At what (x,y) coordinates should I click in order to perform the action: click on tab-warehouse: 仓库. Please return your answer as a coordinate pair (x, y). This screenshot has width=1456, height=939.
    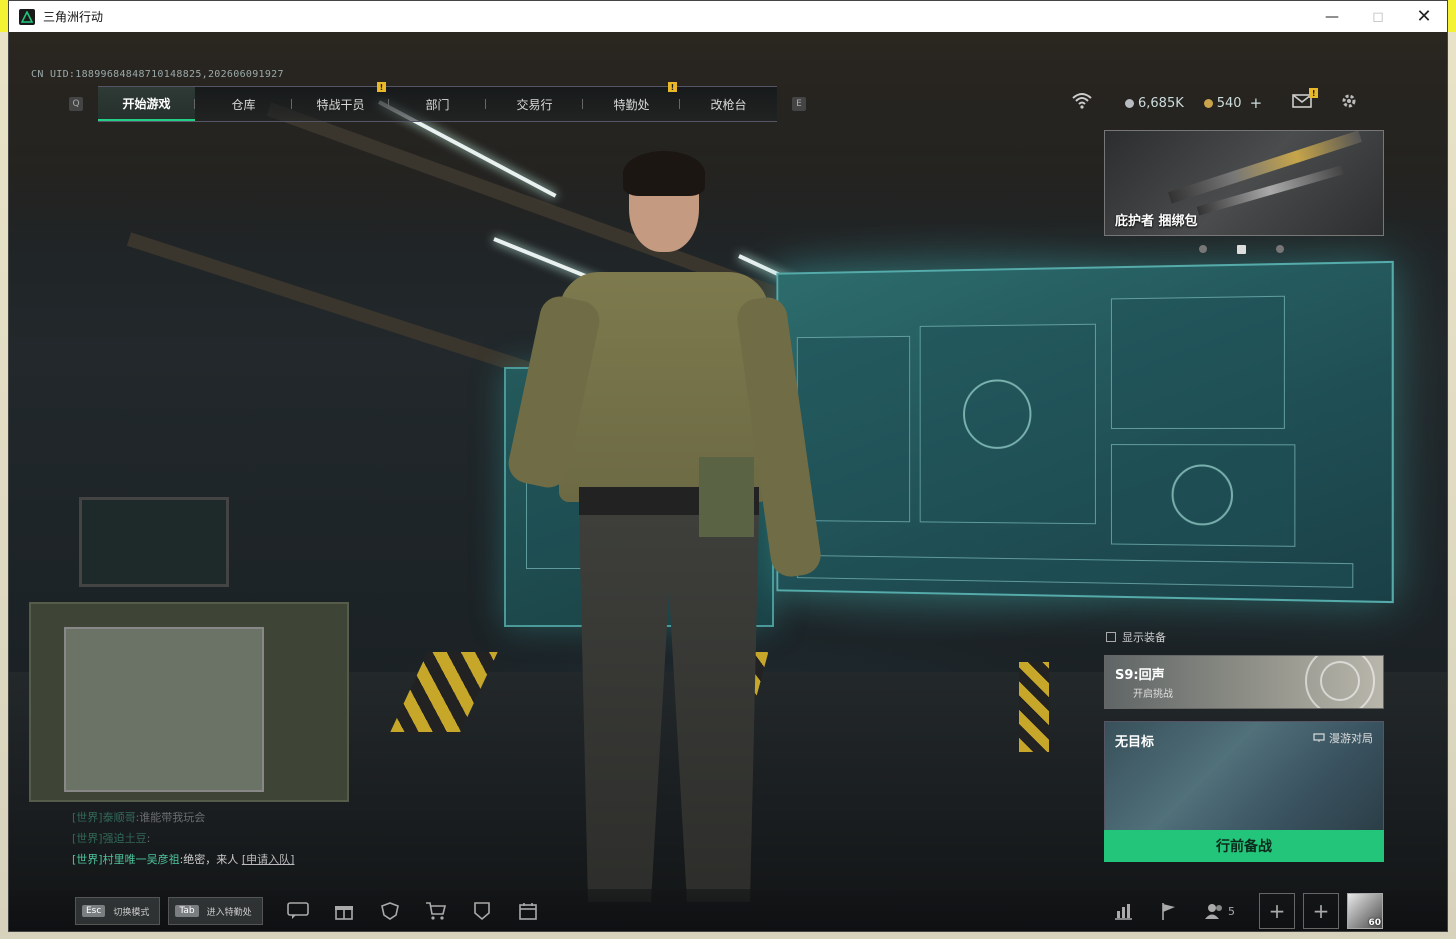
    Looking at the image, I should click on (243, 104).